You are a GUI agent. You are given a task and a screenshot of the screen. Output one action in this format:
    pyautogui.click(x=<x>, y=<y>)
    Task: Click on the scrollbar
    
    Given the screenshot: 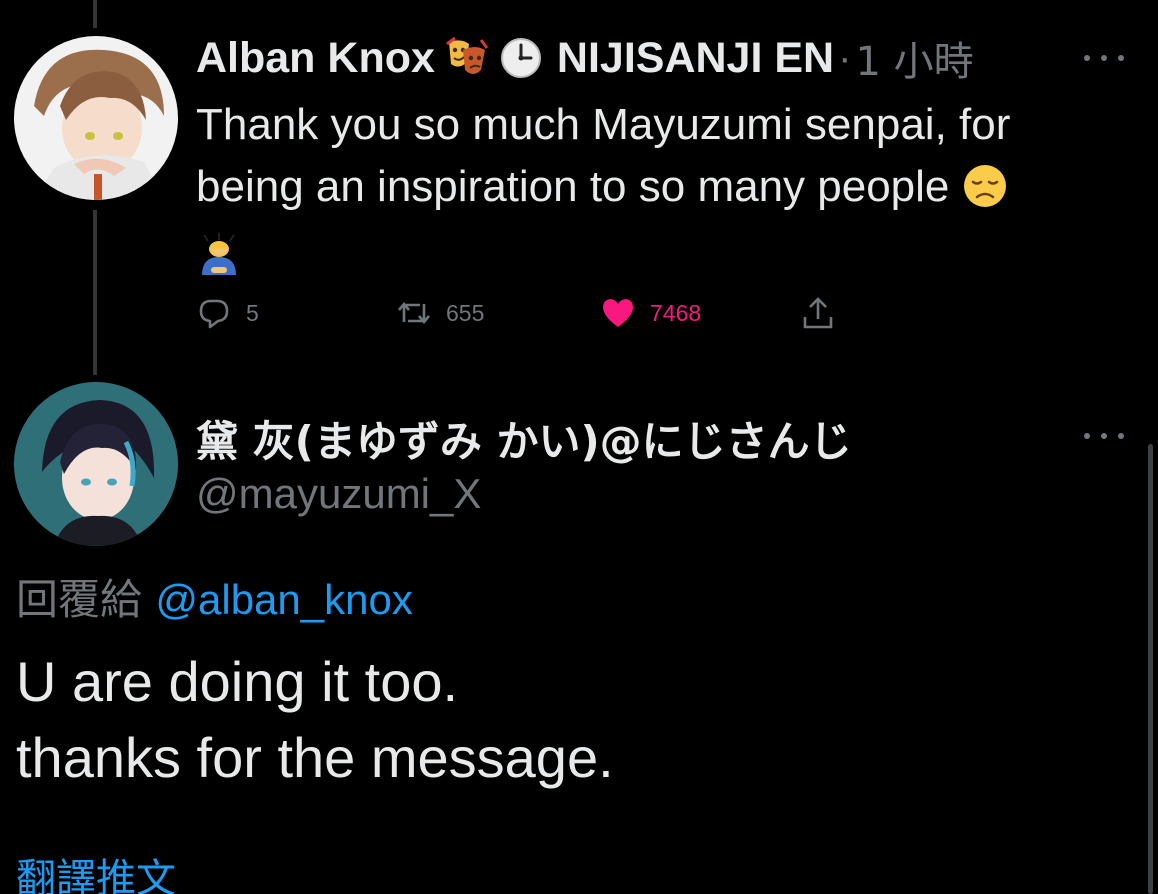 What is the action you would take?
    pyautogui.click(x=1150, y=669)
    